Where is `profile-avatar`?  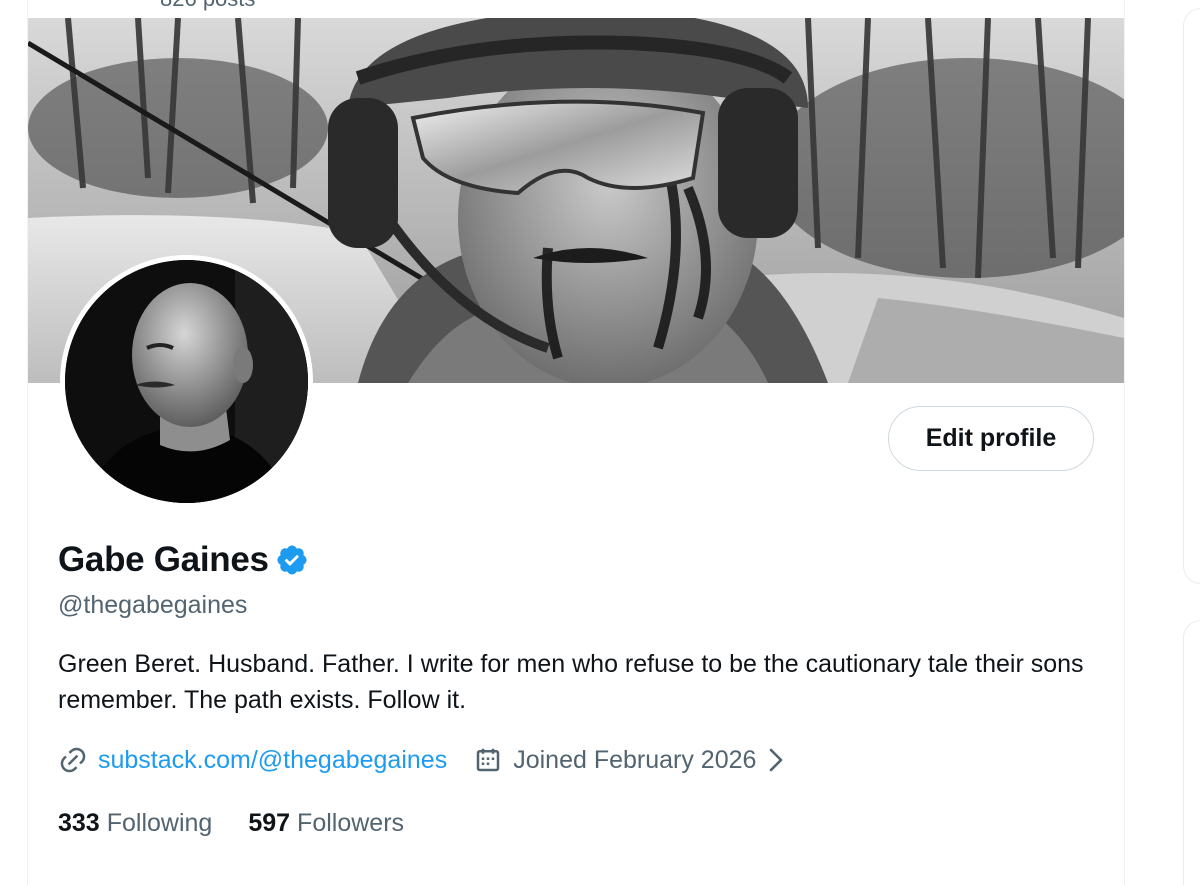
profile-avatar is located at coordinates (186, 381).